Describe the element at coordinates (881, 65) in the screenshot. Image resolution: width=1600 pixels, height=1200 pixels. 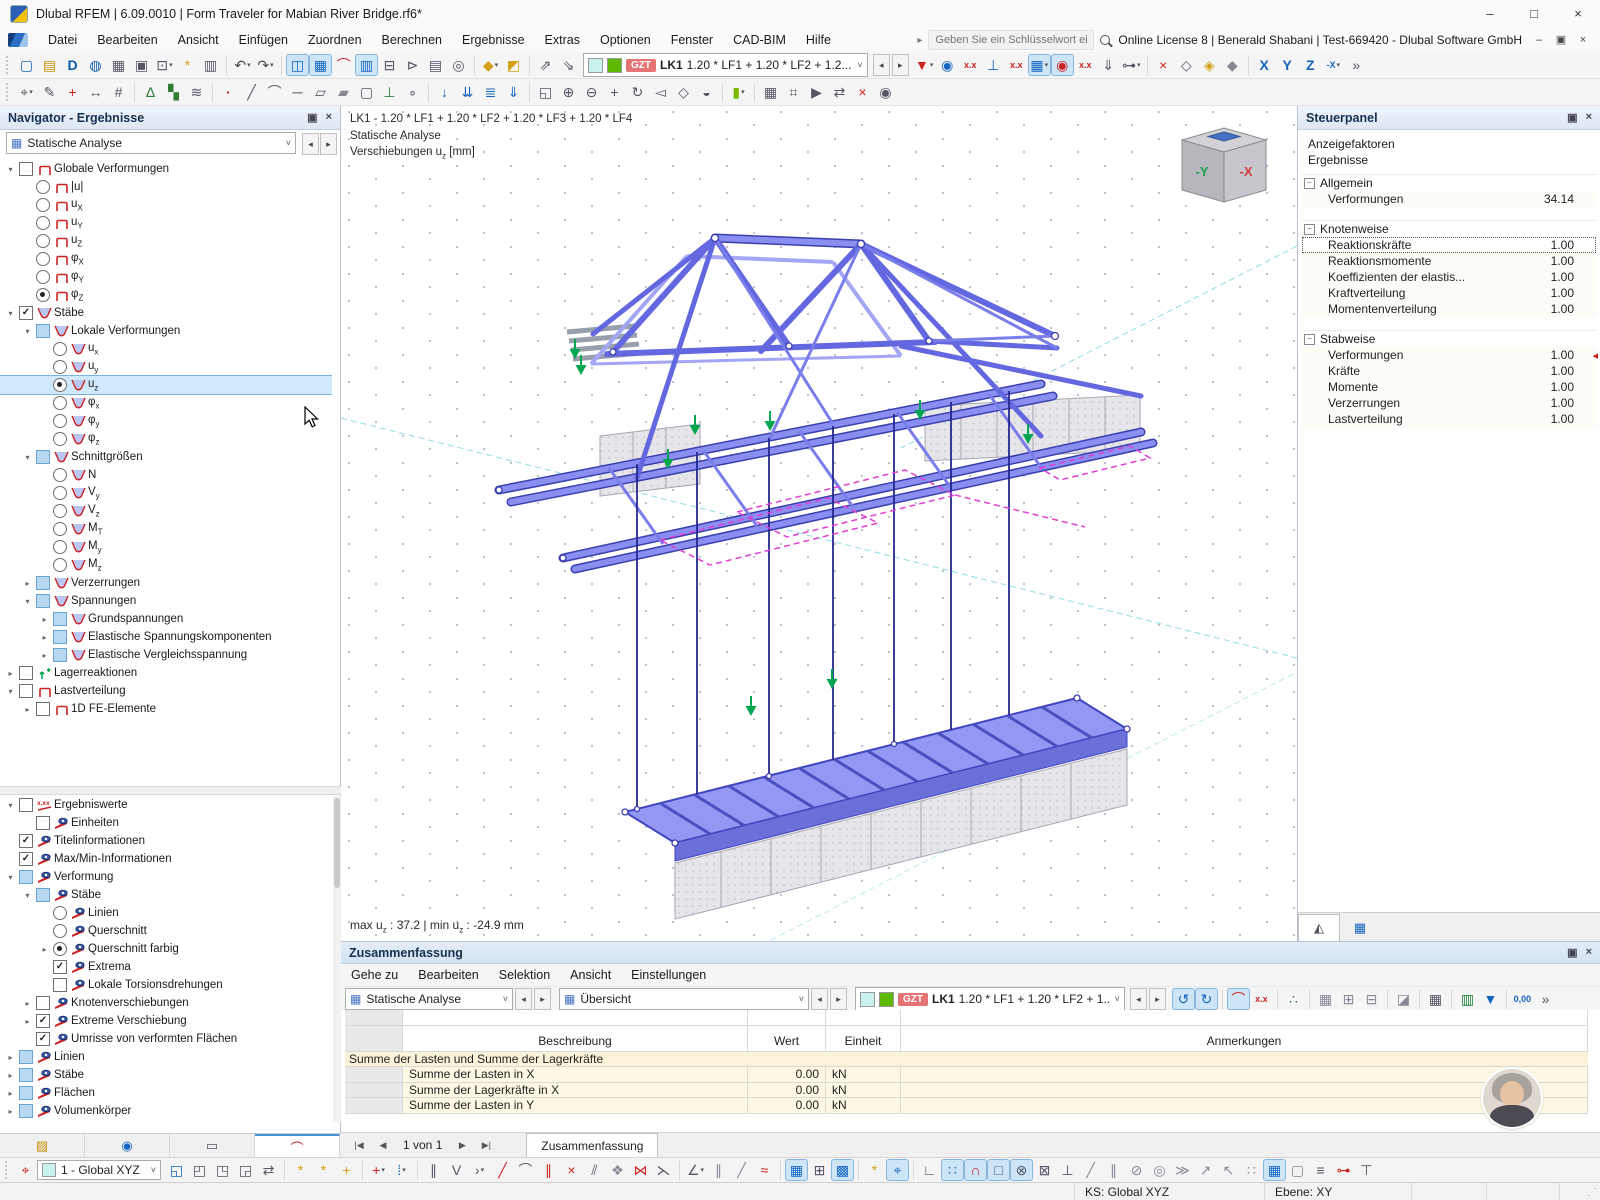
I see `previous-load-case-button: ◂` at that location.